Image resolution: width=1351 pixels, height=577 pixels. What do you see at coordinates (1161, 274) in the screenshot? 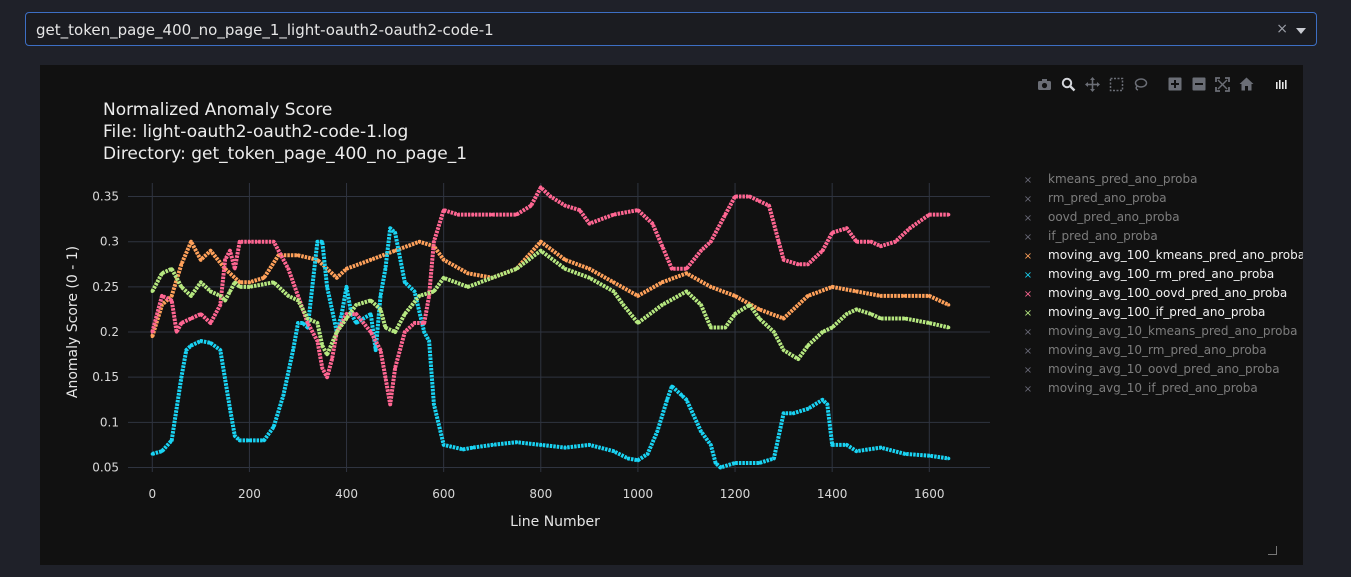
I see `legend-item-moving_avg_100_rm_pred_ano_proba: moving_avg_100_rm_pred_ano_proba` at bounding box center [1161, 274].